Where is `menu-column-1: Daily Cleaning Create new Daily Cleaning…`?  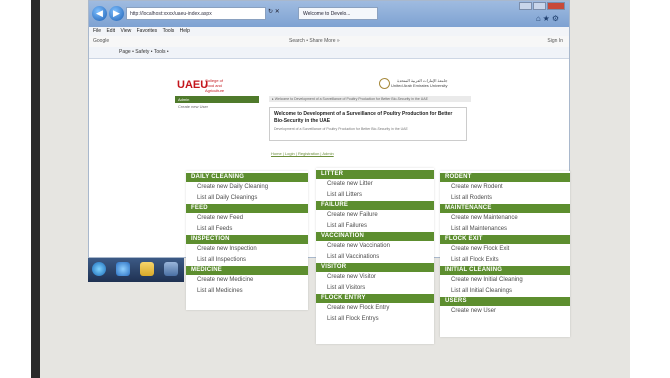 menu-column-1: Daily Cleaning Create new Daily Cleaning… is located at coordinates (247, 240).